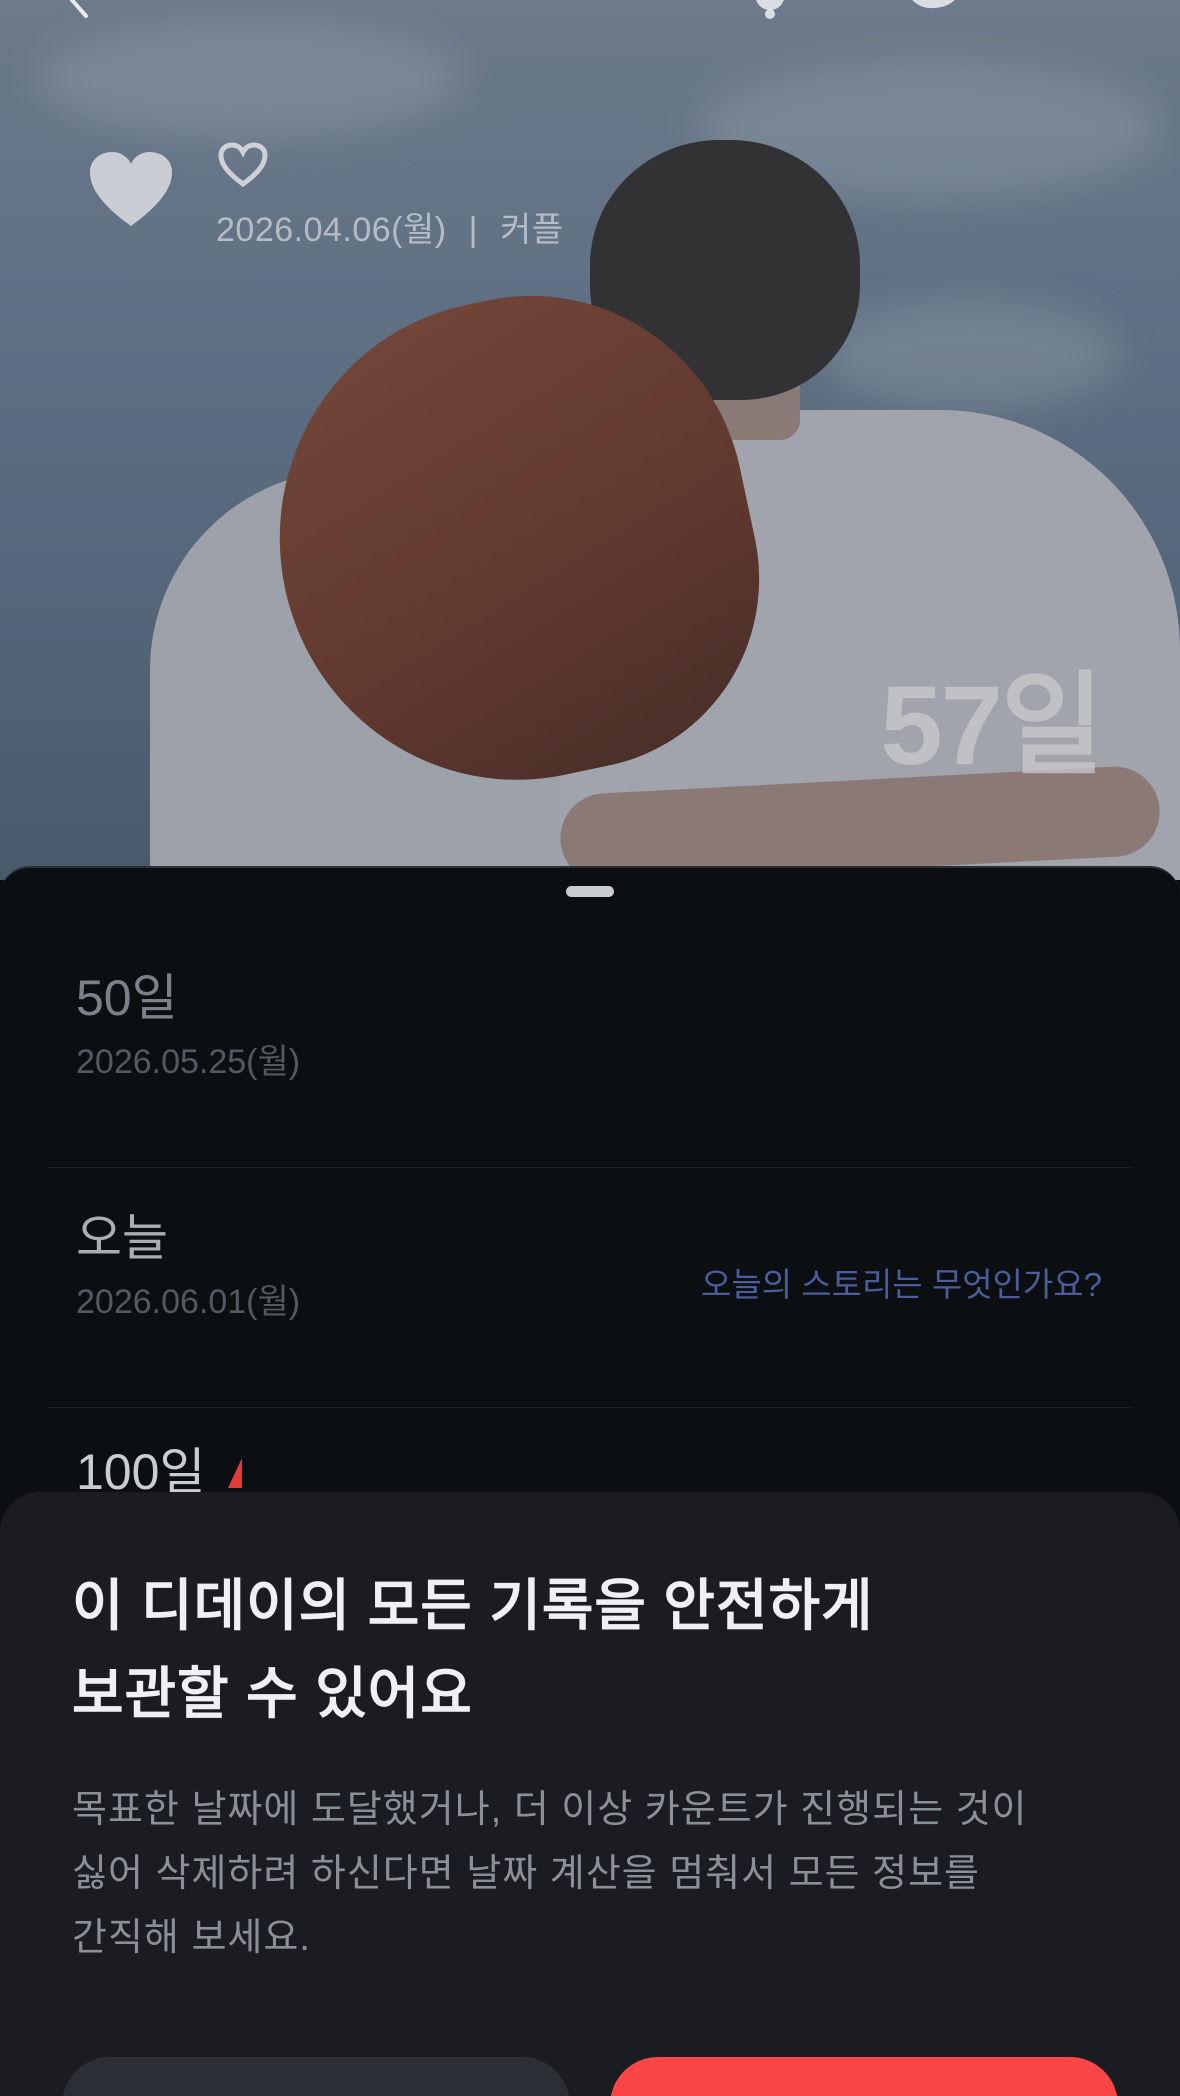 The height and width of the screenshot is (2096, 1180). Describe the element at coordinates (122, 1238) in the screenshot. I see `milestone-title: 오늘` at that location.